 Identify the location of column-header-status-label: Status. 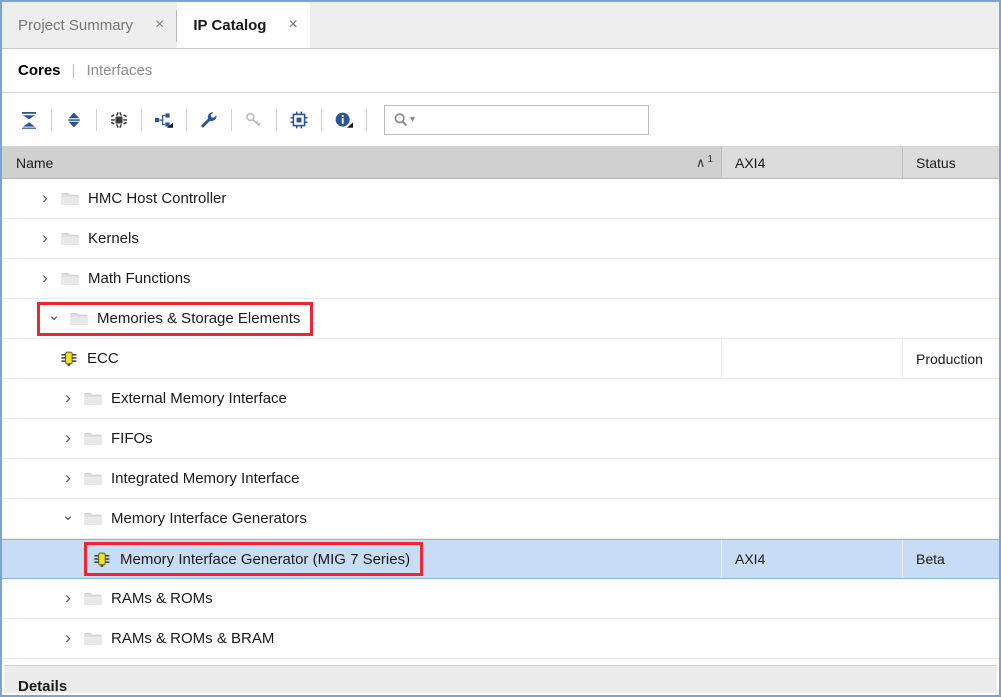
(936, 162).